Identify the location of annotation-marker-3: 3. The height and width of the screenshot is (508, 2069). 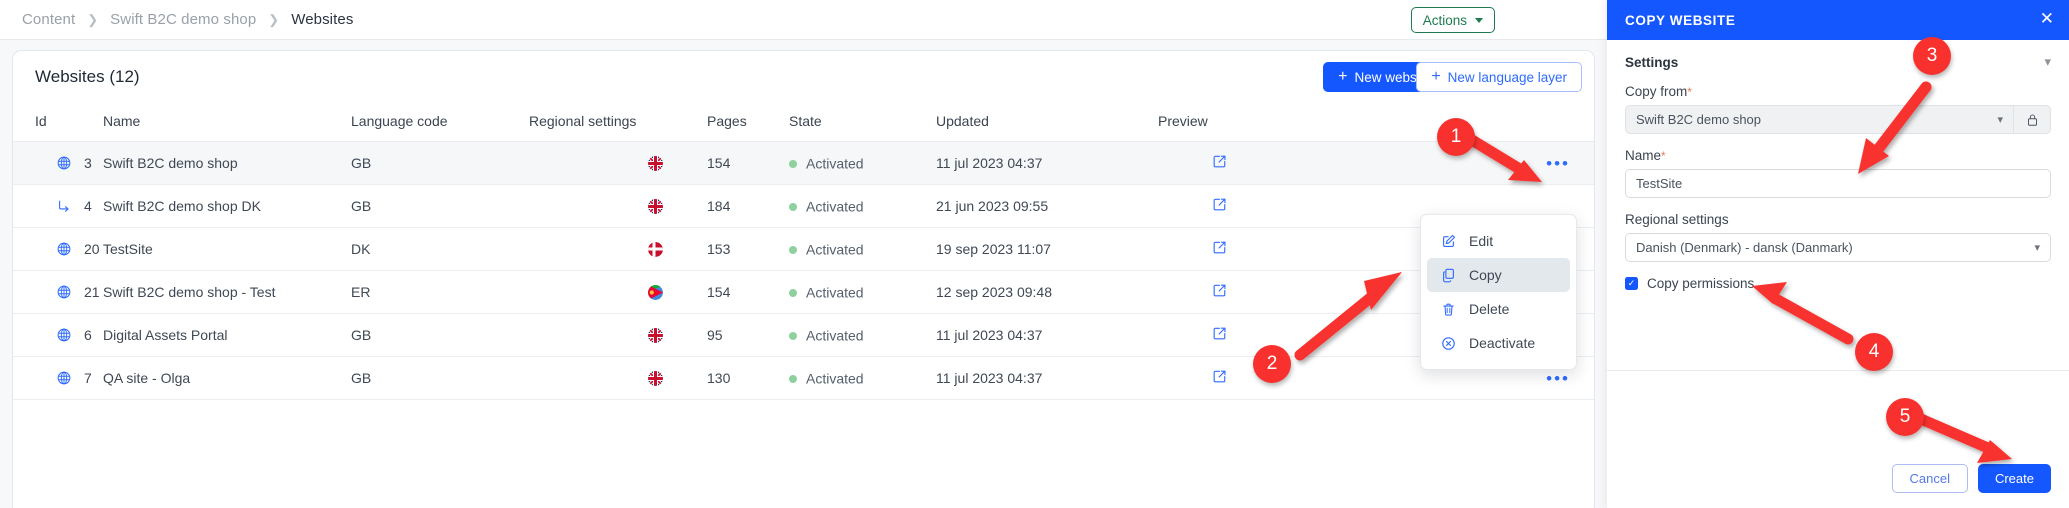
(1932, 56).